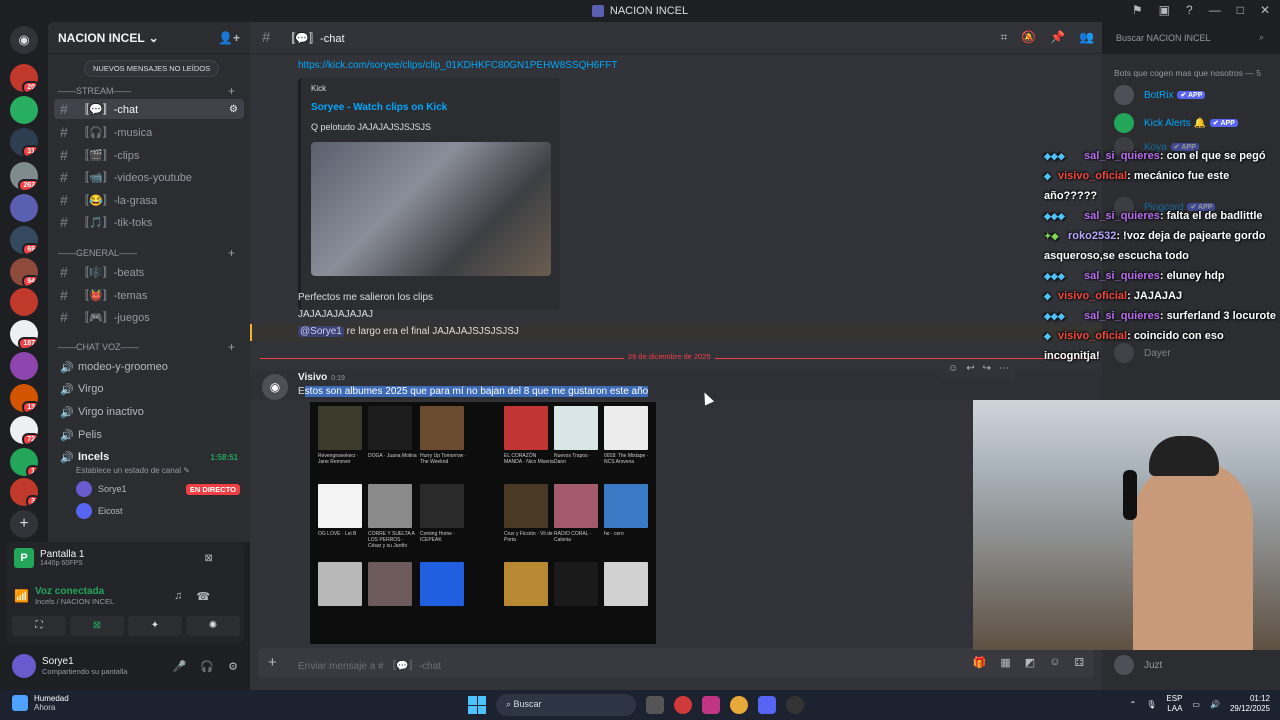  I want to click on more-icon: ⋯, so click(1004, 370).